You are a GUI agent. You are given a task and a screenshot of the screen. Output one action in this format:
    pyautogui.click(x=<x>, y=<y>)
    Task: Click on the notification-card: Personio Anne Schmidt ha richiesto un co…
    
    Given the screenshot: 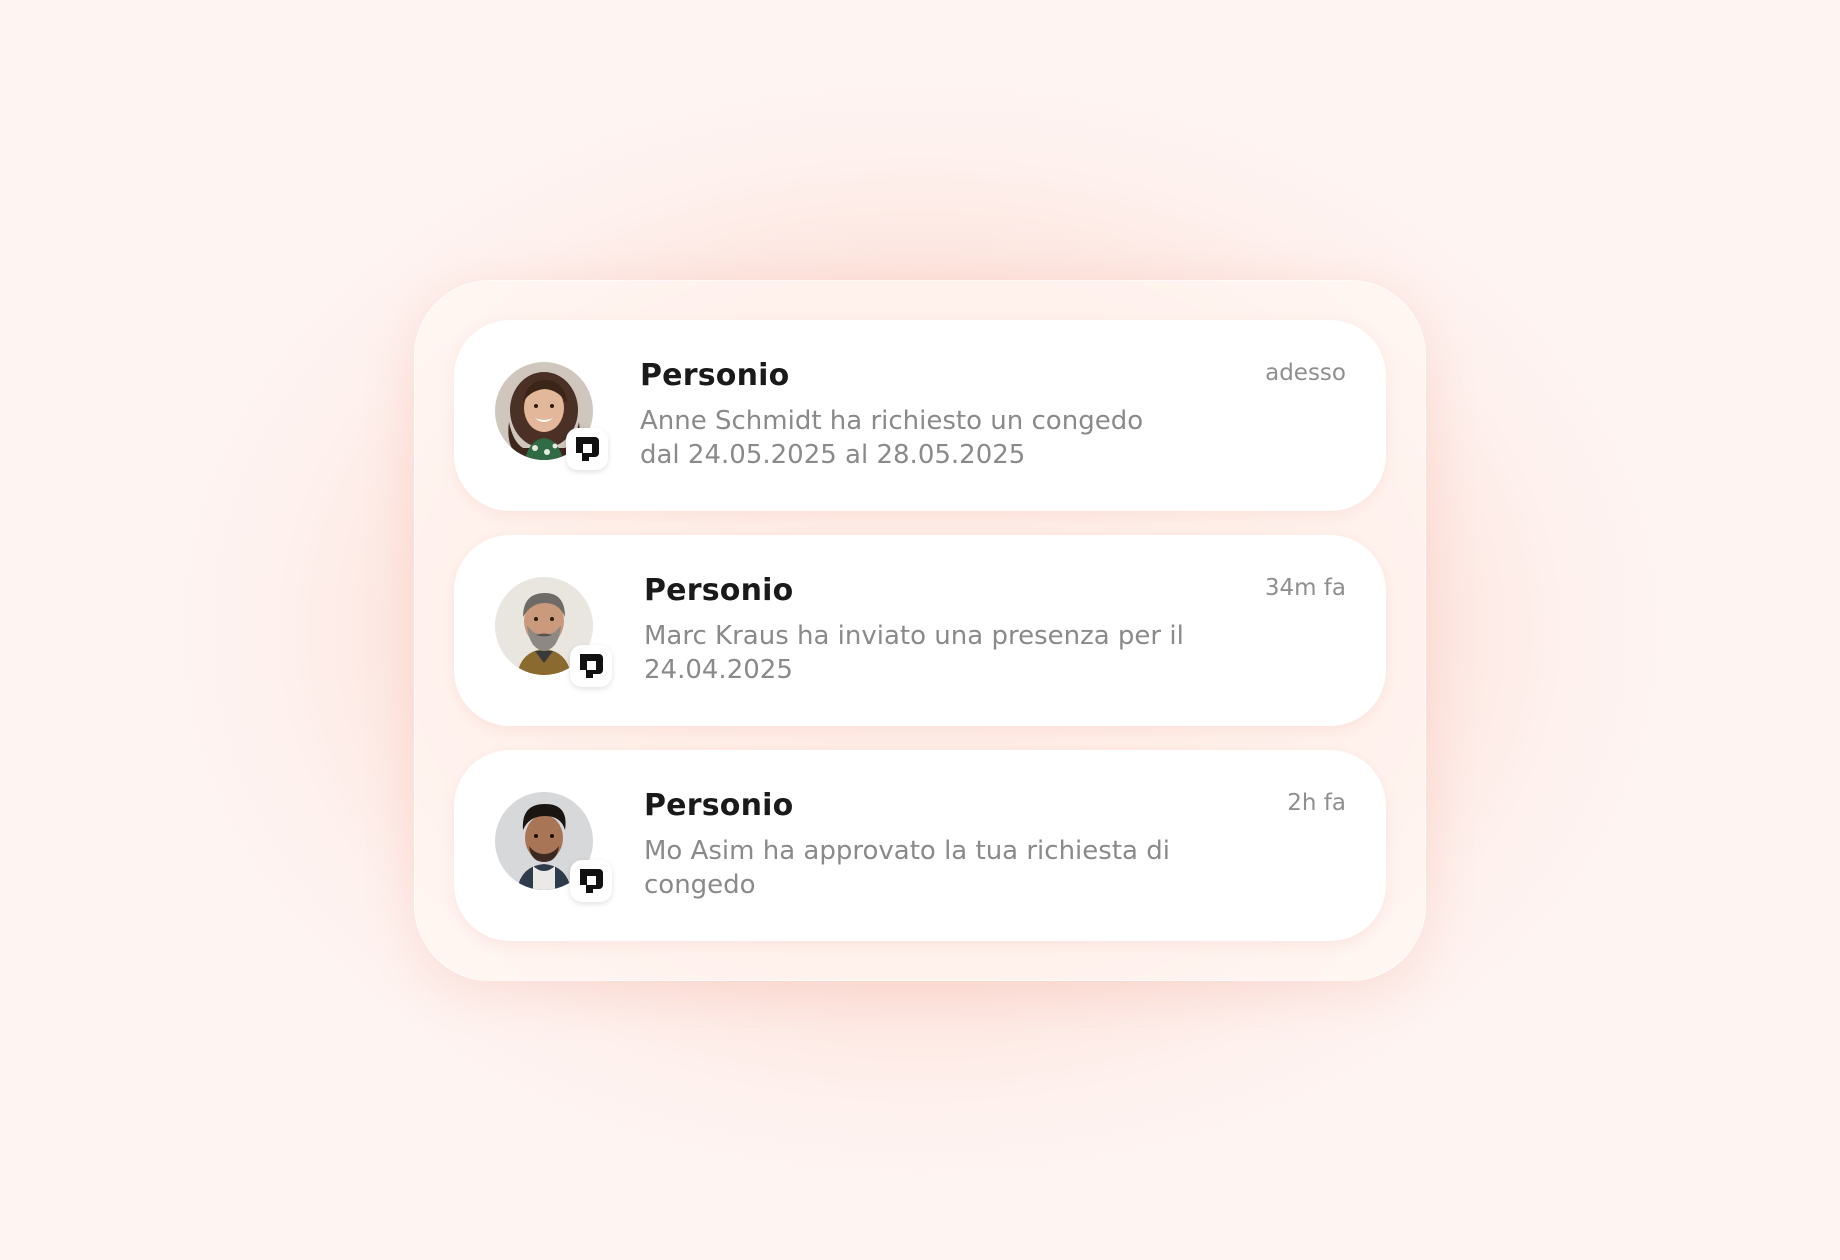 What is the action you would take?
    pyautogui.click(x=920, y=415)
    